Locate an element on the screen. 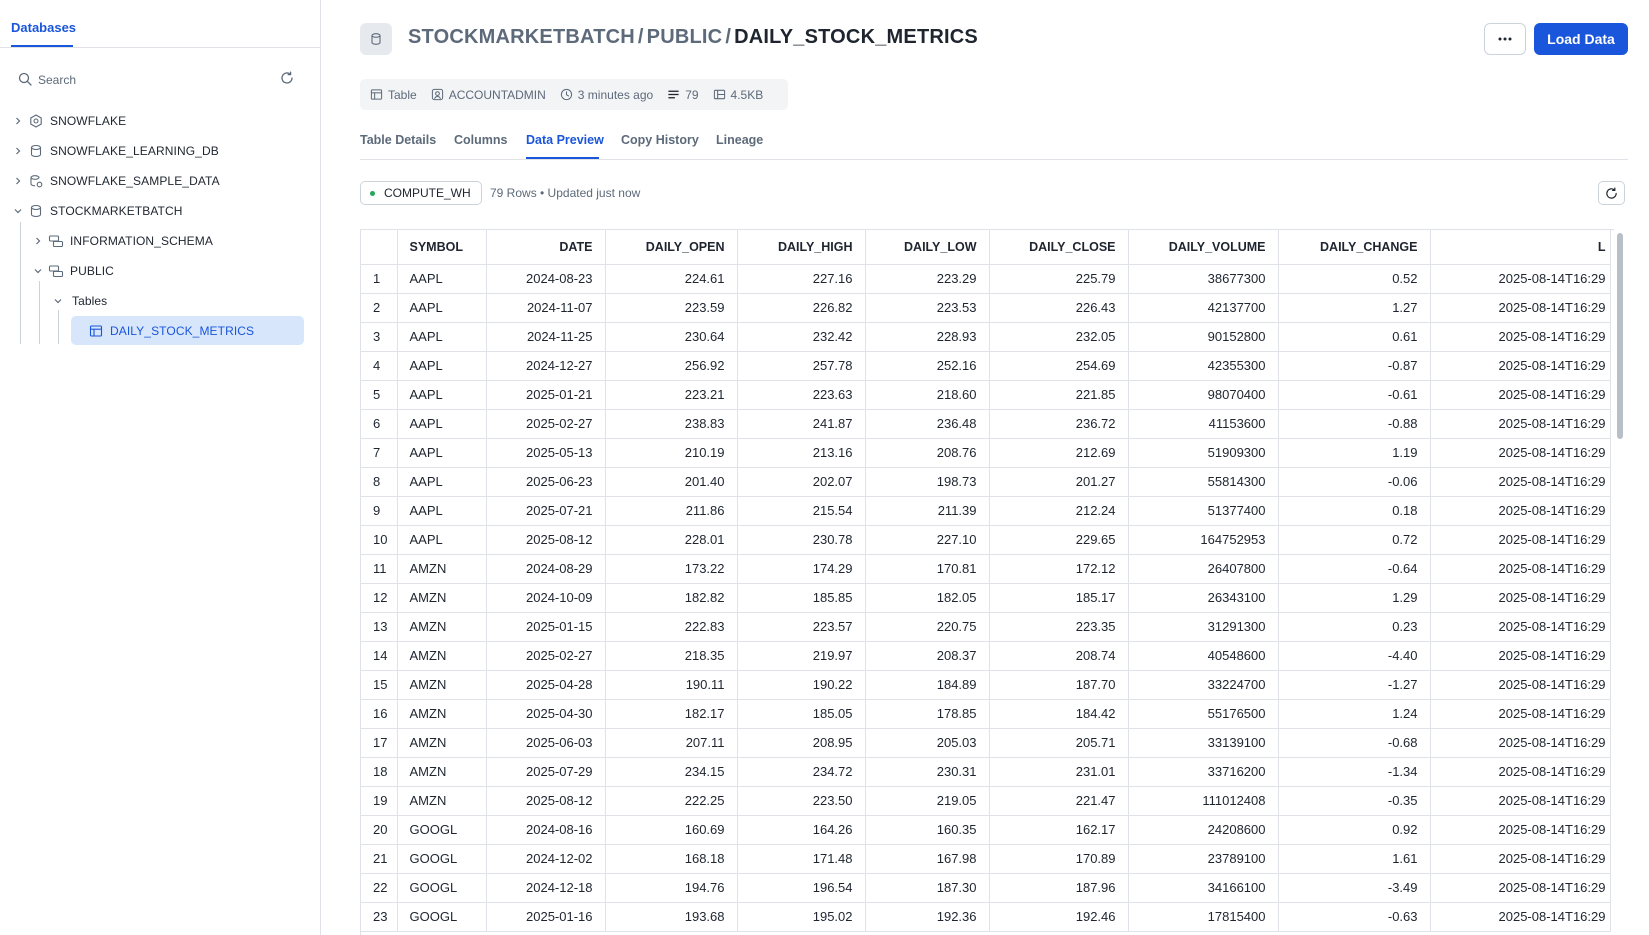 The image size is (1649, 935). table-cell: 208.37 is located at coordinates (927, 656).